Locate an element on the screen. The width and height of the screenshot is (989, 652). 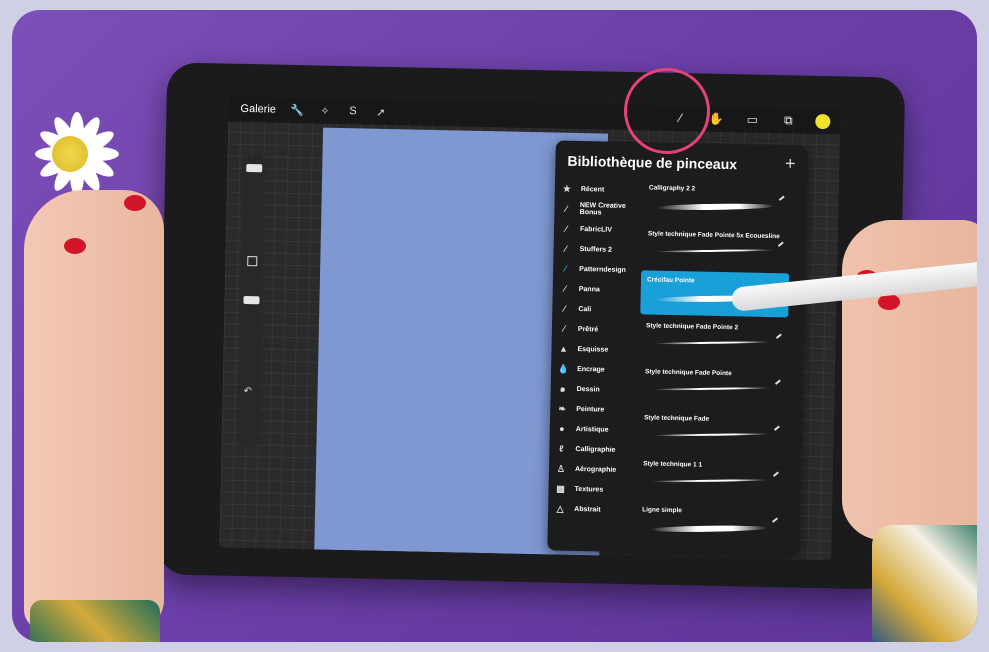
brush-name: Style technique Fade Pointe 2 is located at coordinates (692, 327).